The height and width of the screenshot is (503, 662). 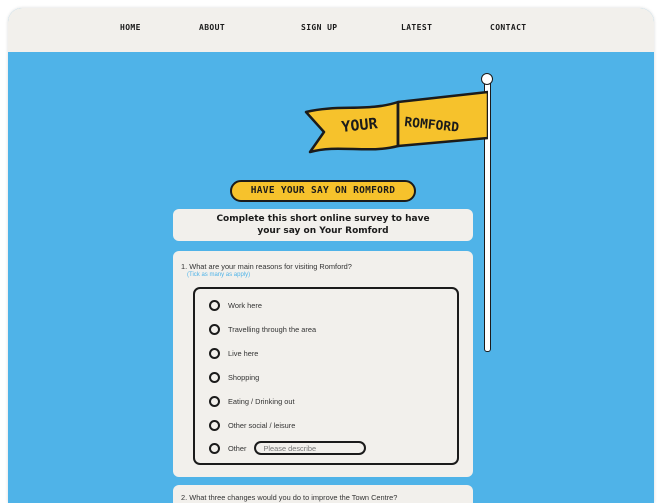 What do you see at coordinates (219, 275) in the screenshot?
I see `question-1-hint: (Tick as many as apply)` at bounding box center [219, 275].